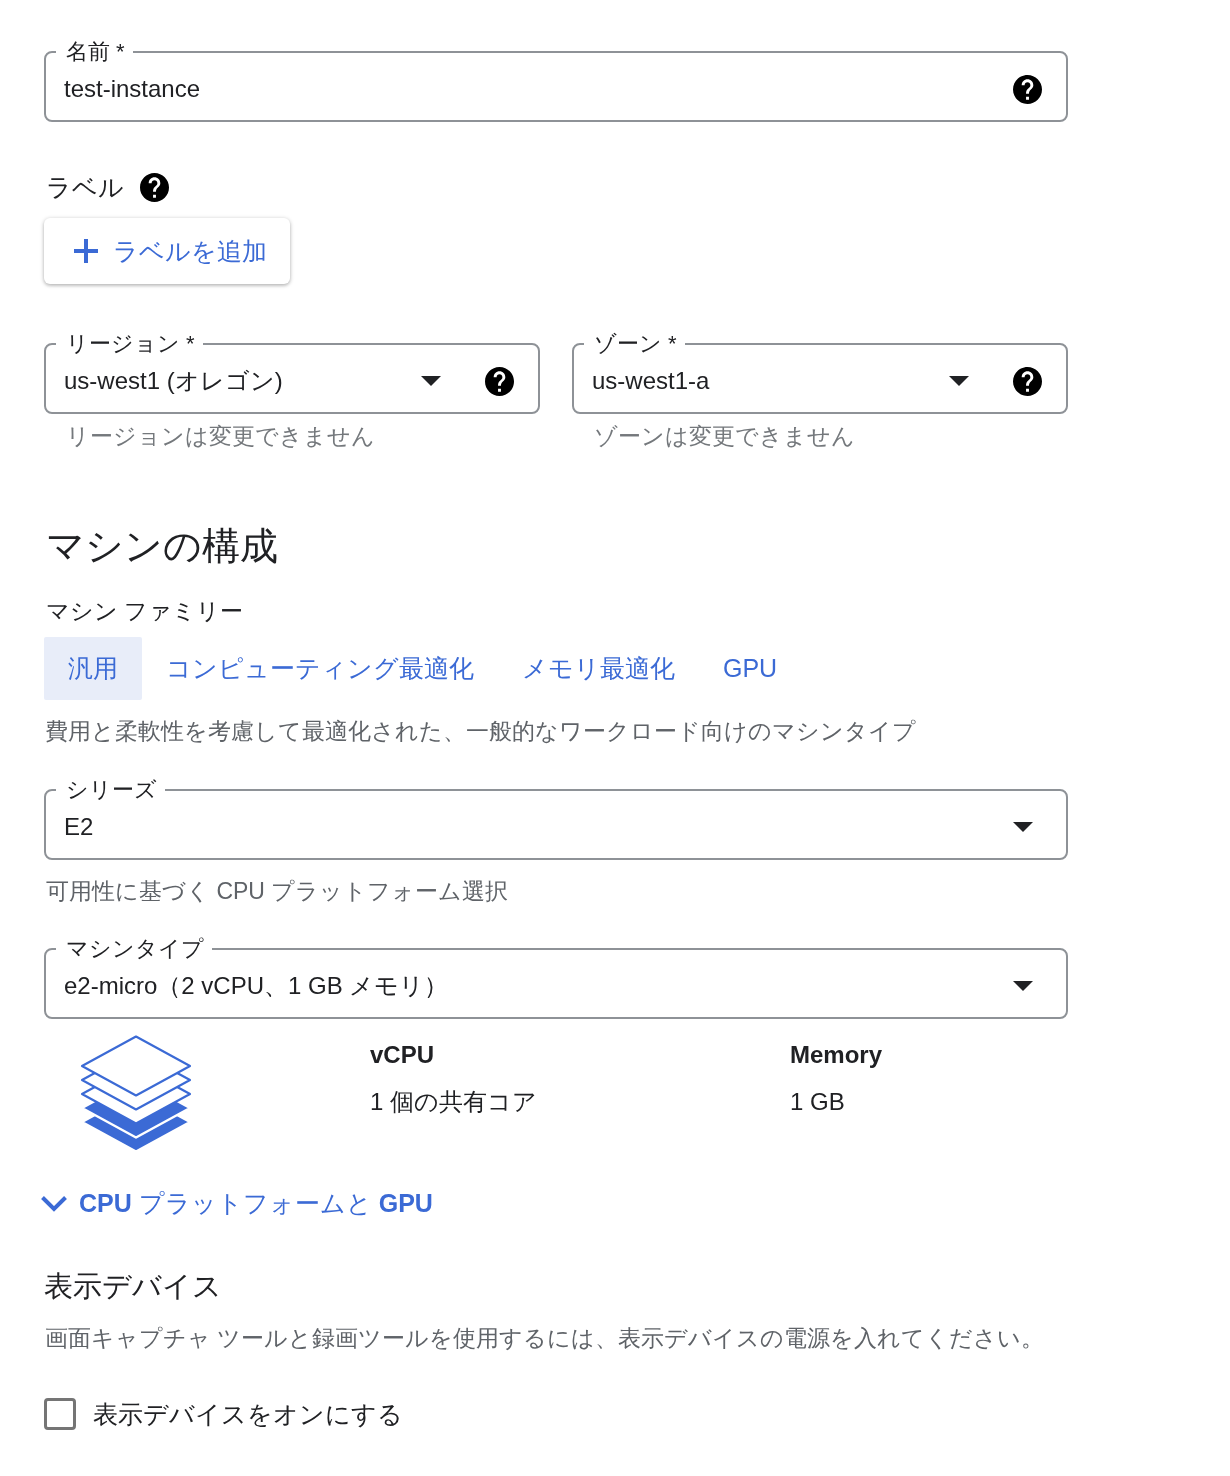 The image size is (1230, 1476). Describe the element at coordinates (93, 668) in the screenshot. I see `family-tab: 汎用` at that location.